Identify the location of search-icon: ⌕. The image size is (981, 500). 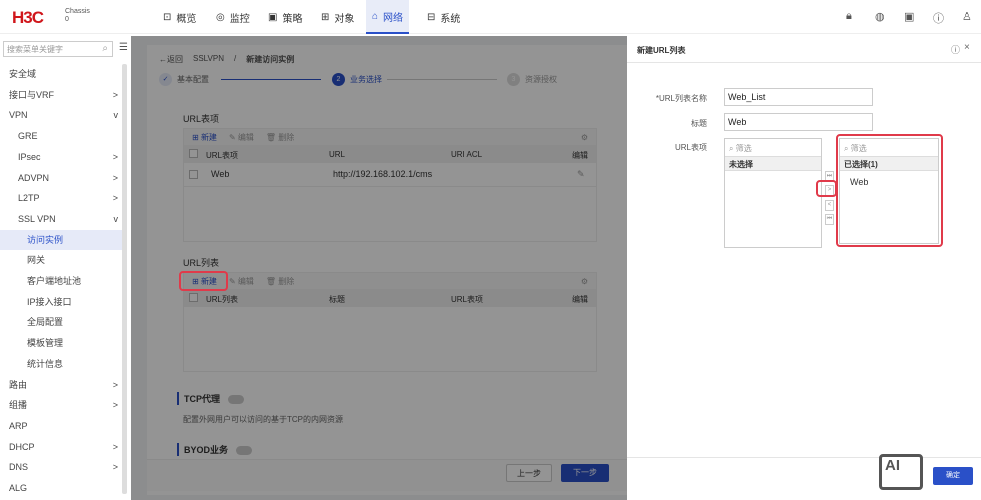
(105, 48).